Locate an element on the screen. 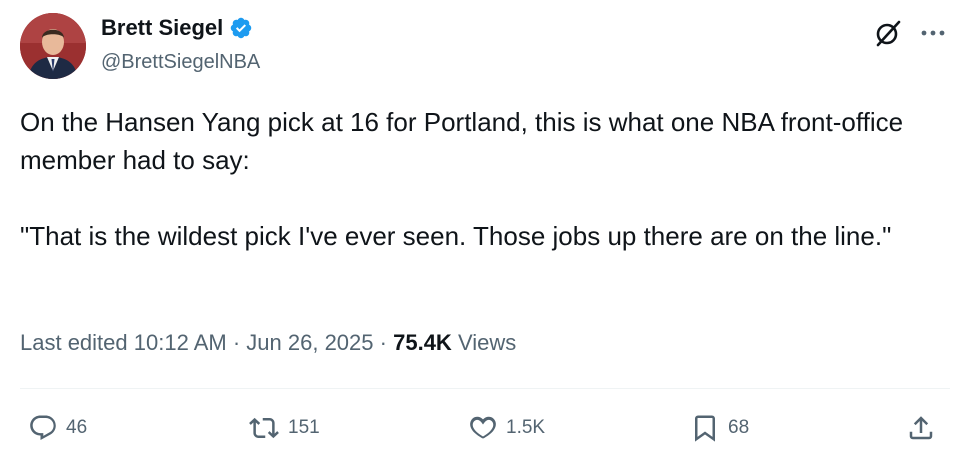 The height and width of the screenshot is (456, 960). views-label: Views is located at coordinates (487, 342).